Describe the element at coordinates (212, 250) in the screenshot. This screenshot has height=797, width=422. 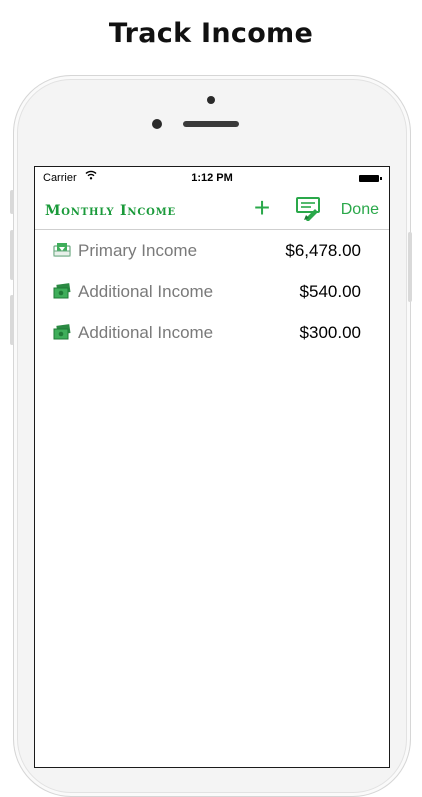
I see `list-item: Primary Income $6,478.00` at that location.